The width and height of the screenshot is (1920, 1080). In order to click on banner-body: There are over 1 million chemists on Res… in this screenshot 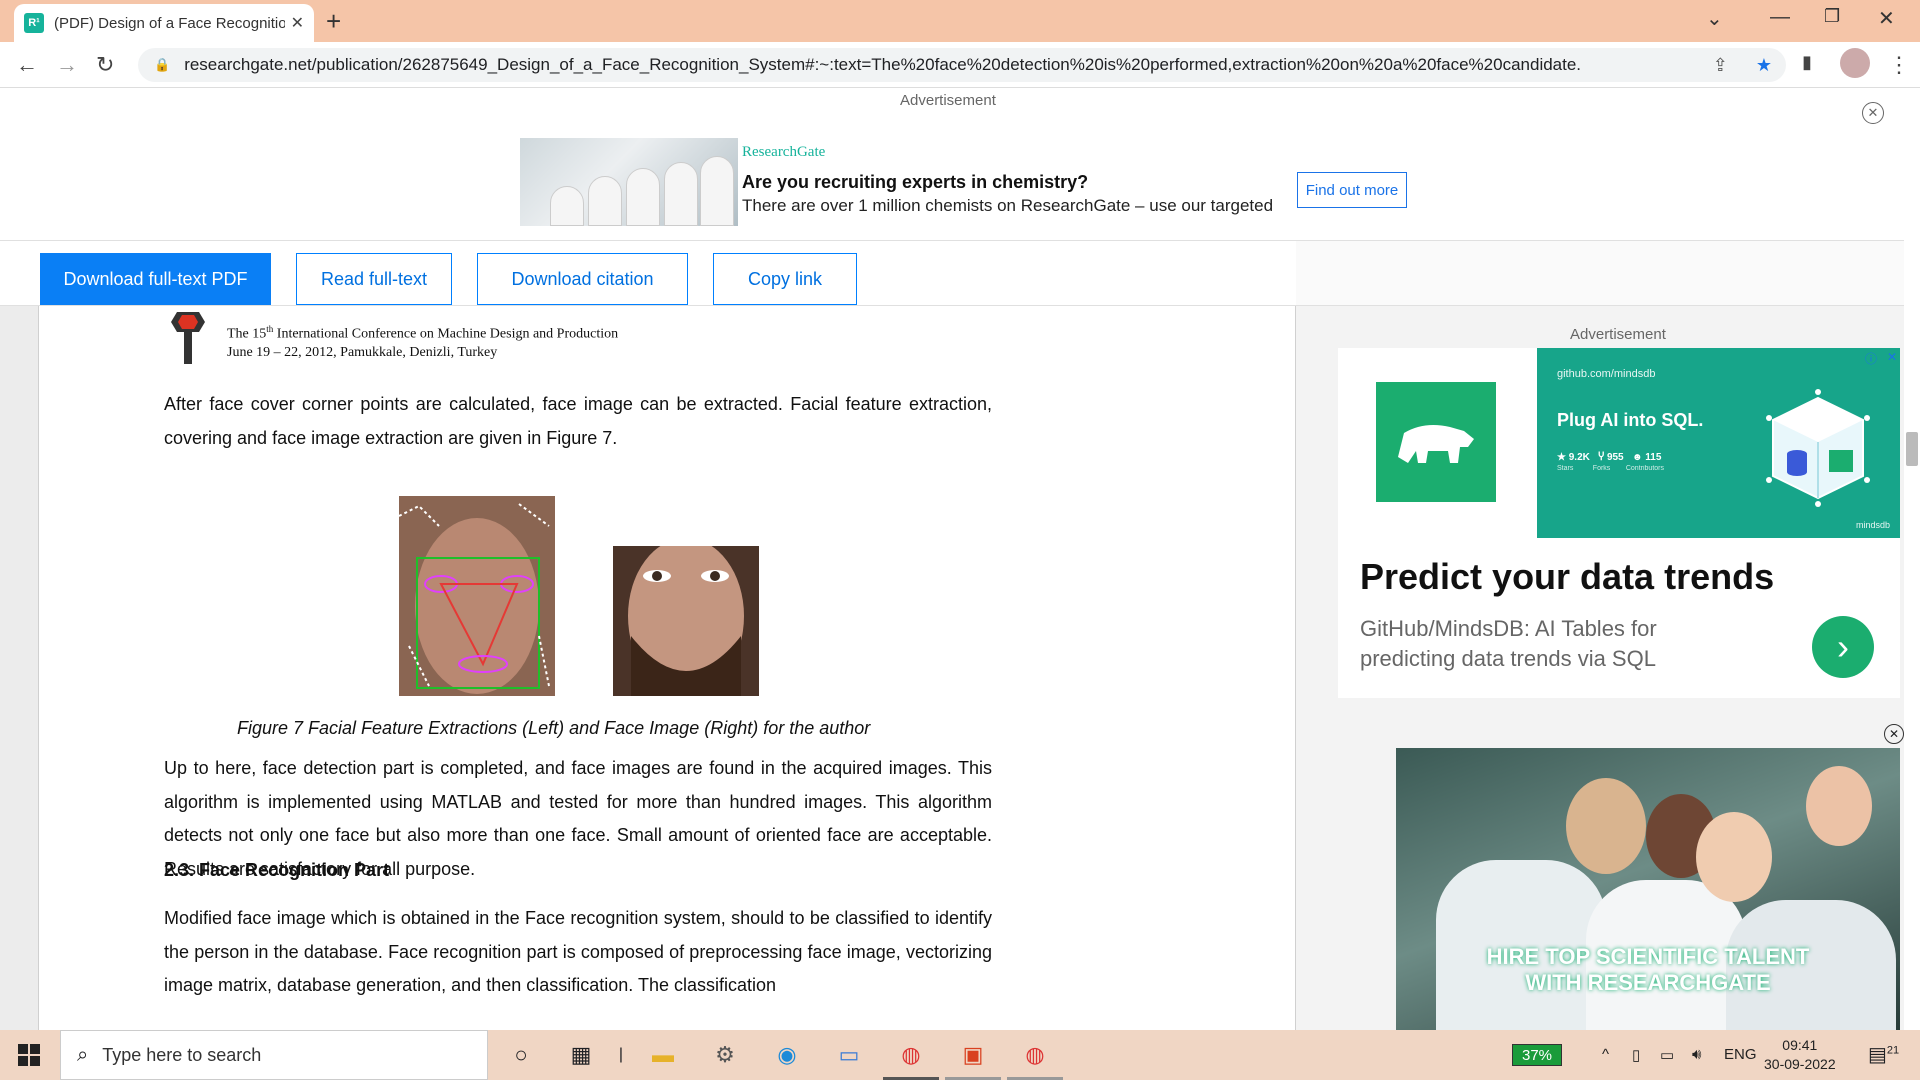, I will do `click(1008, 205)`.